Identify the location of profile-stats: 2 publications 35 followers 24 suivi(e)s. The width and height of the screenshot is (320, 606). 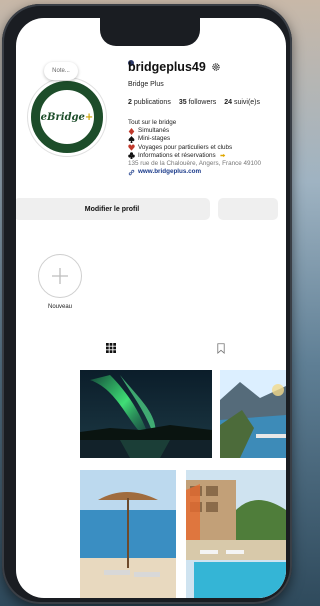
(194, 102).